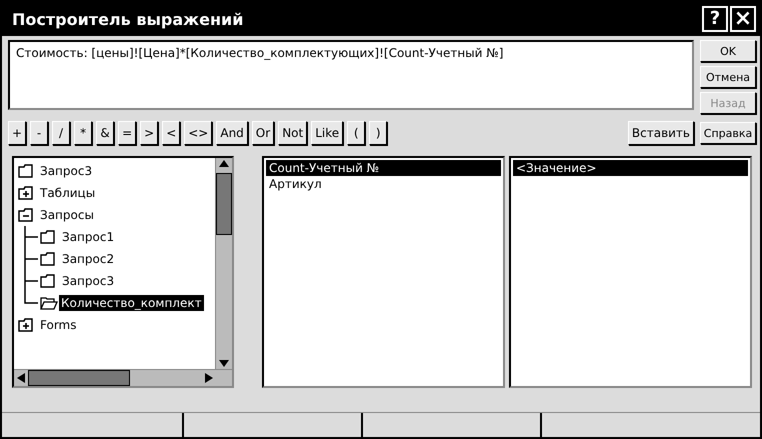 The height and width of the screenshot is (439, 762). Describe the element at coordinates (67, 215) in the screenshot. I see `tree-item: Запросы` at that location.